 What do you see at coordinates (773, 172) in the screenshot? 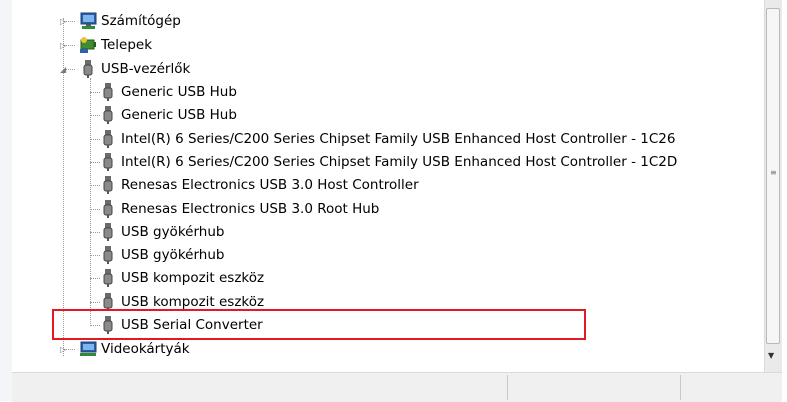
I see `grip-icon: ≡` at bounding box center [773, 172].